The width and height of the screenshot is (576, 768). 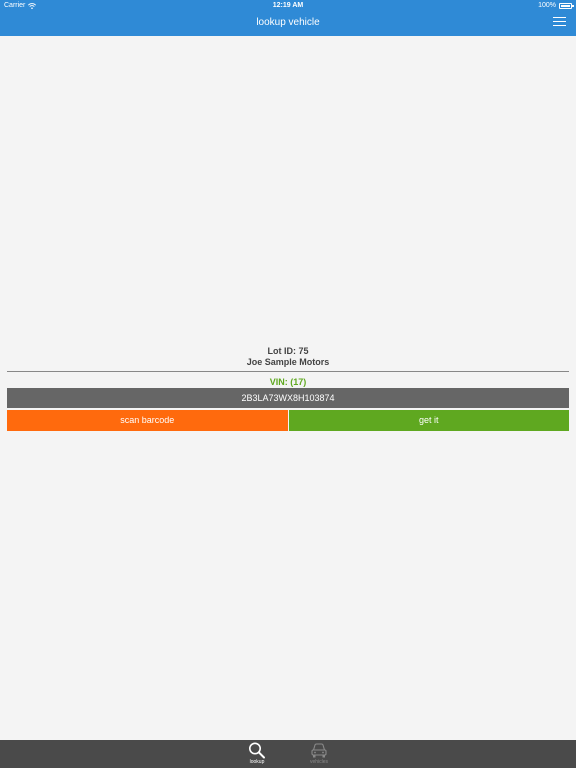 I want to click on navigation-bar: Carrier 12:19 AM 100% lookup vehicle, so click(x=288, y=18).